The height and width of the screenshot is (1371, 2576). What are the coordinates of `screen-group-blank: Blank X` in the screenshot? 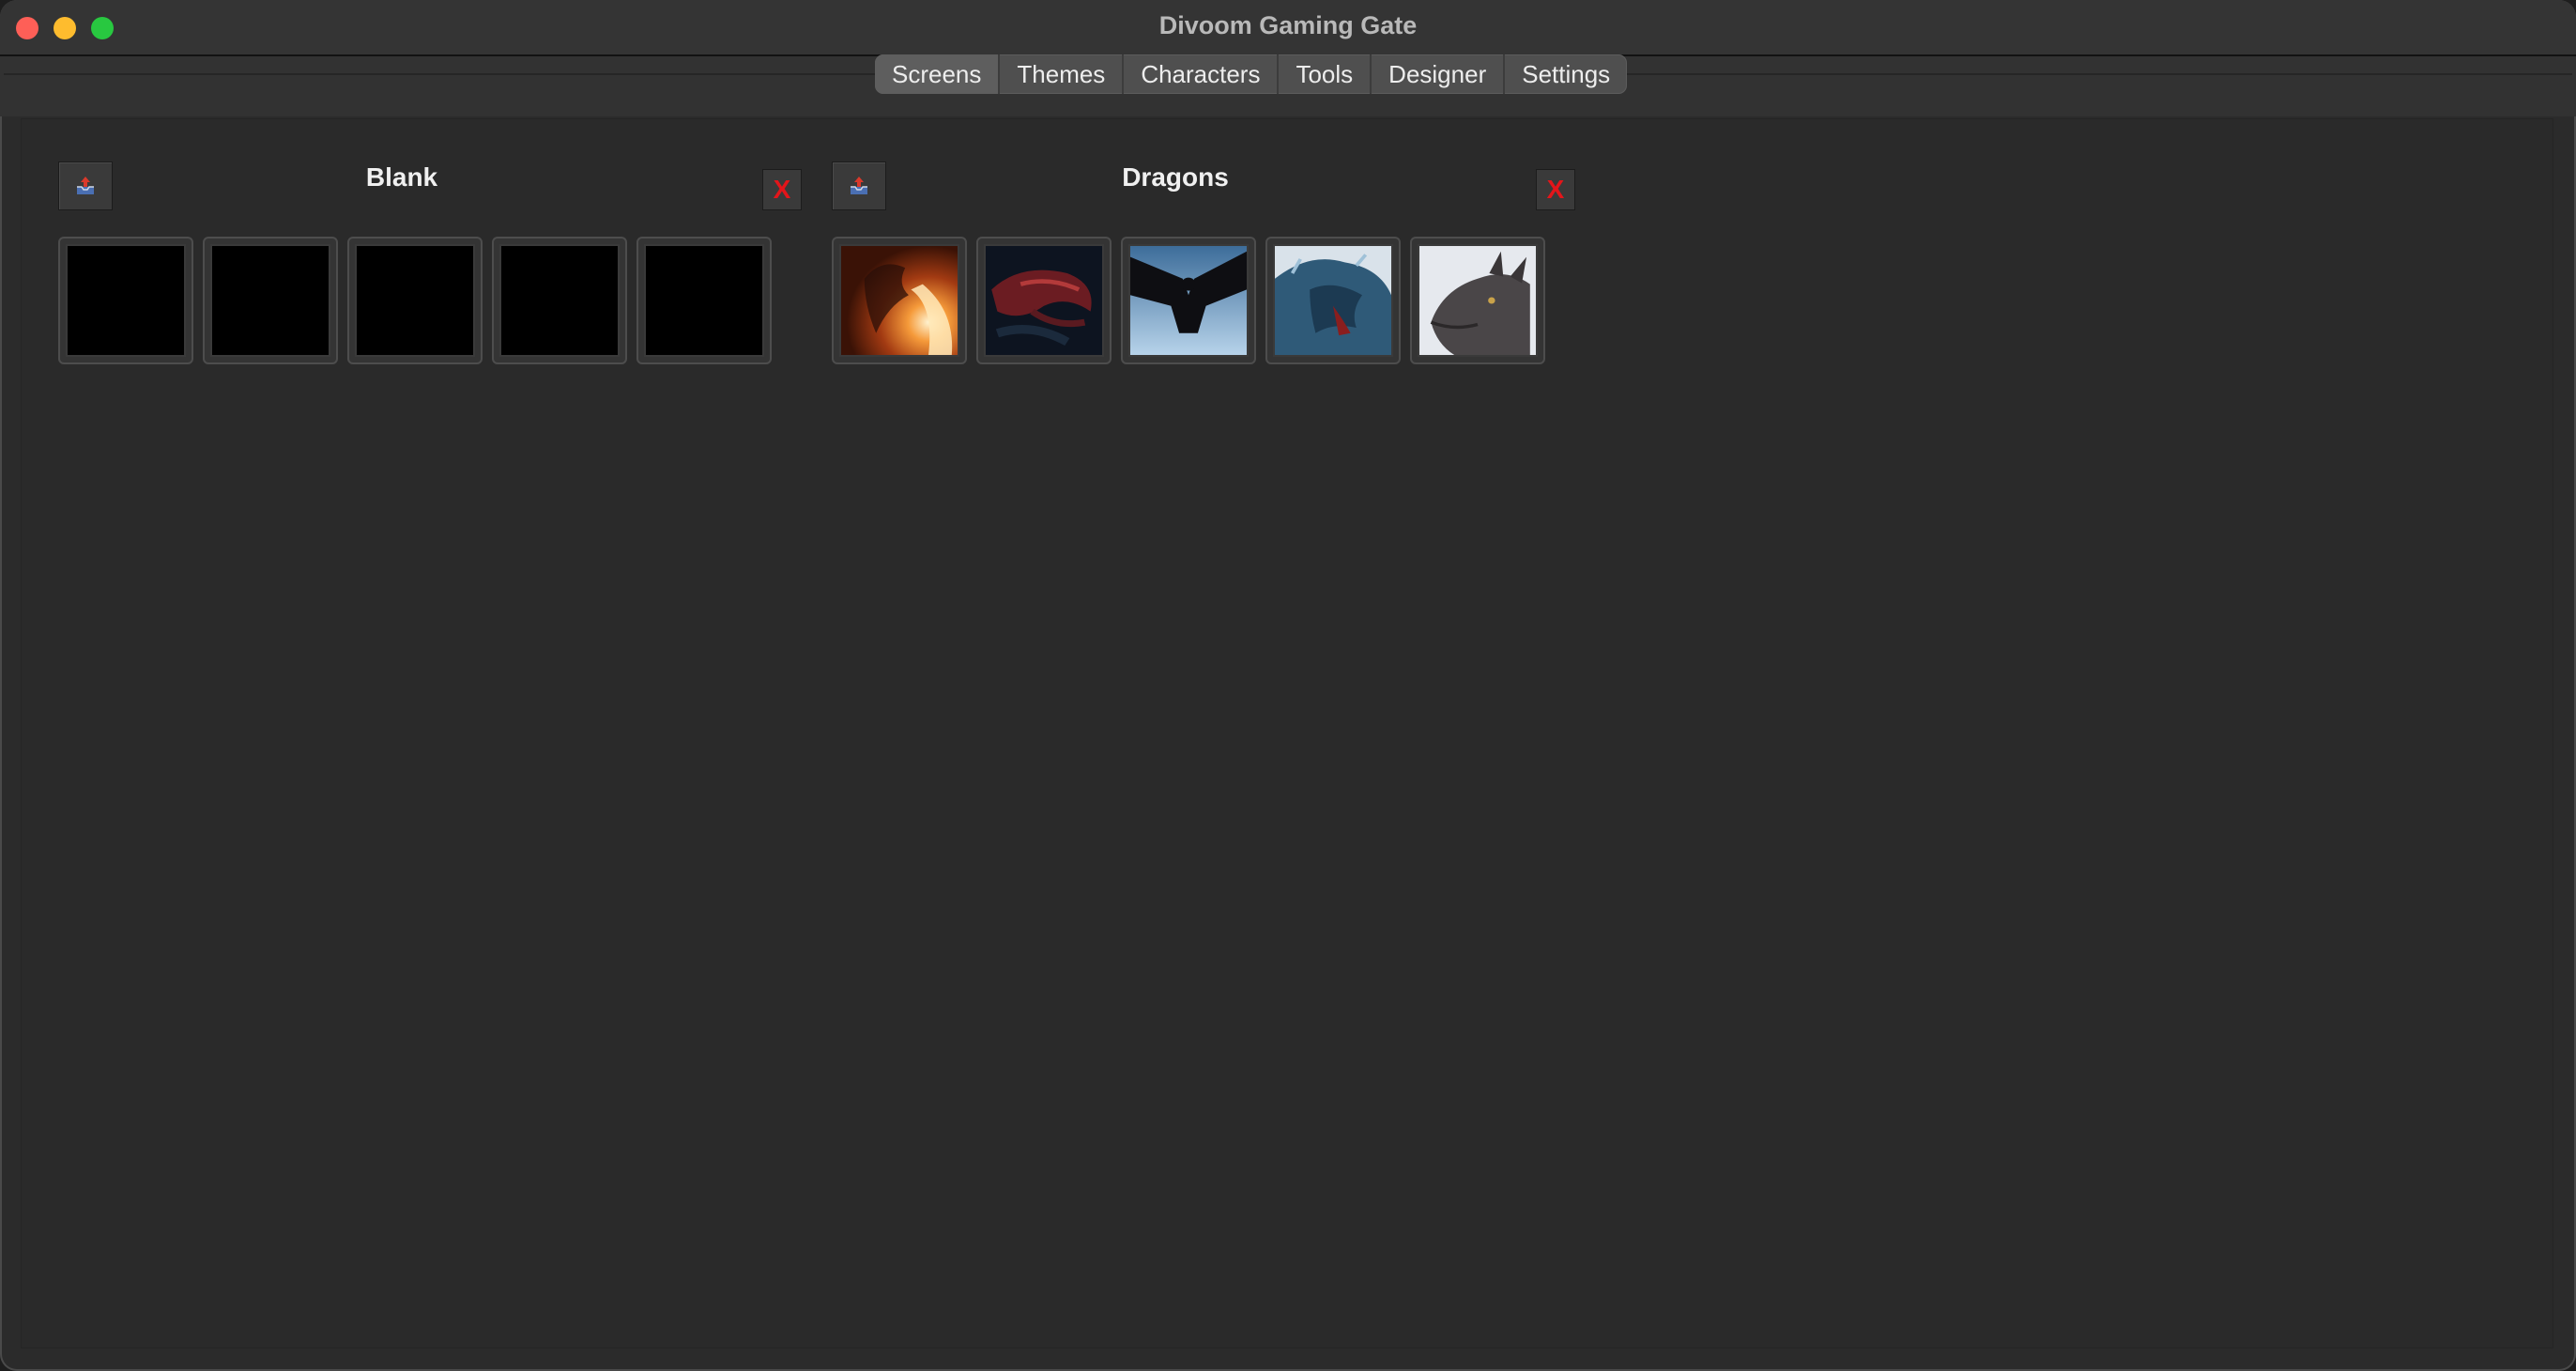 It's located at (421, 265).